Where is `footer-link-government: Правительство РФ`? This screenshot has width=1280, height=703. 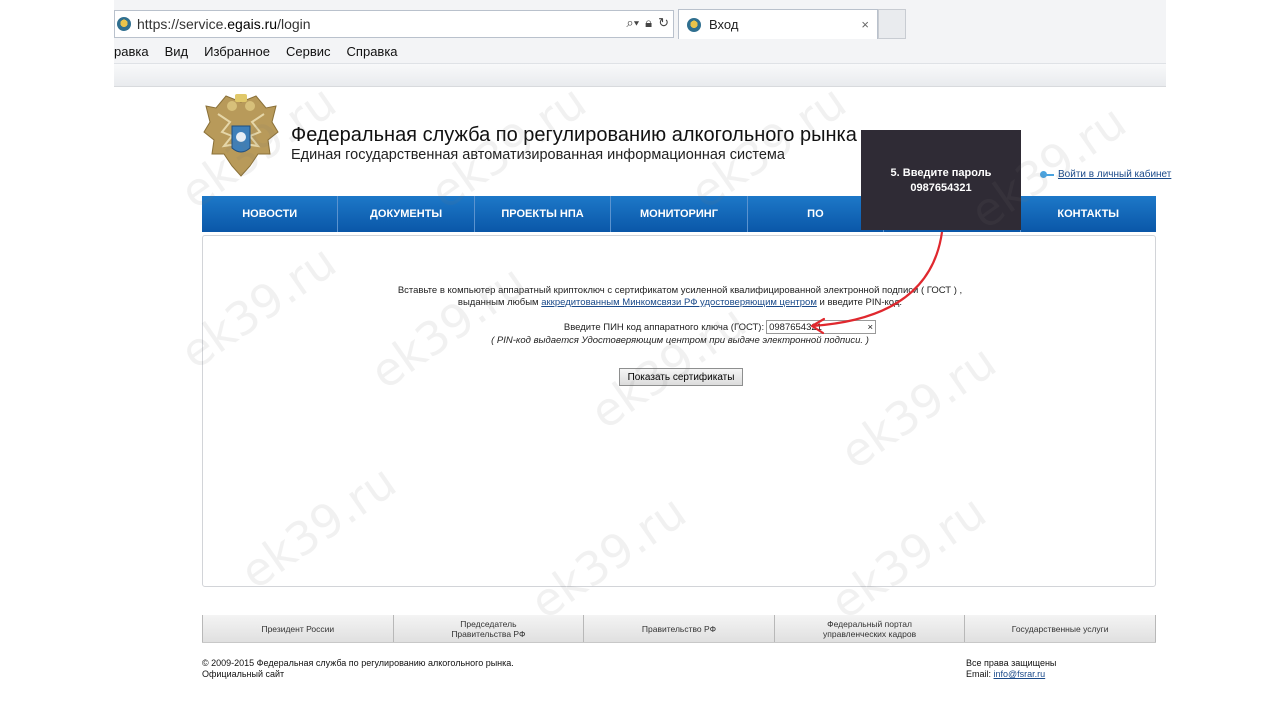 footer-link-government: Правительство РФ is located at coordinates (679, 628).